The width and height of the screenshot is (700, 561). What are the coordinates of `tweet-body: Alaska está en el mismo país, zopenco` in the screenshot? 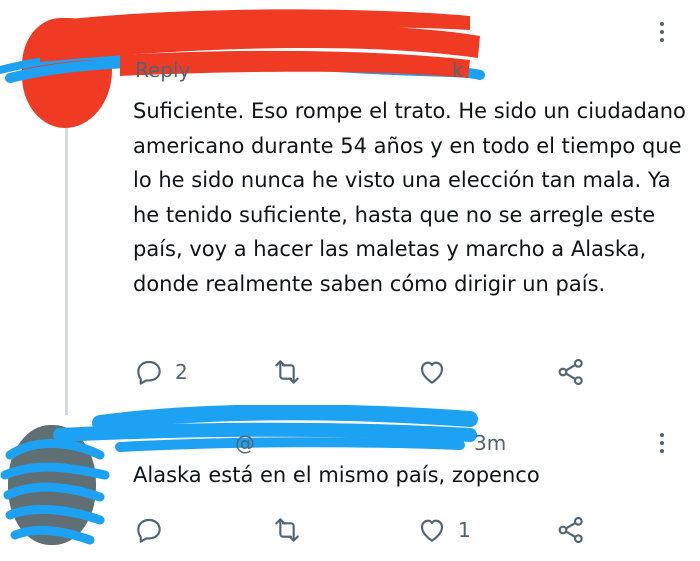 It's located at (336, 475).